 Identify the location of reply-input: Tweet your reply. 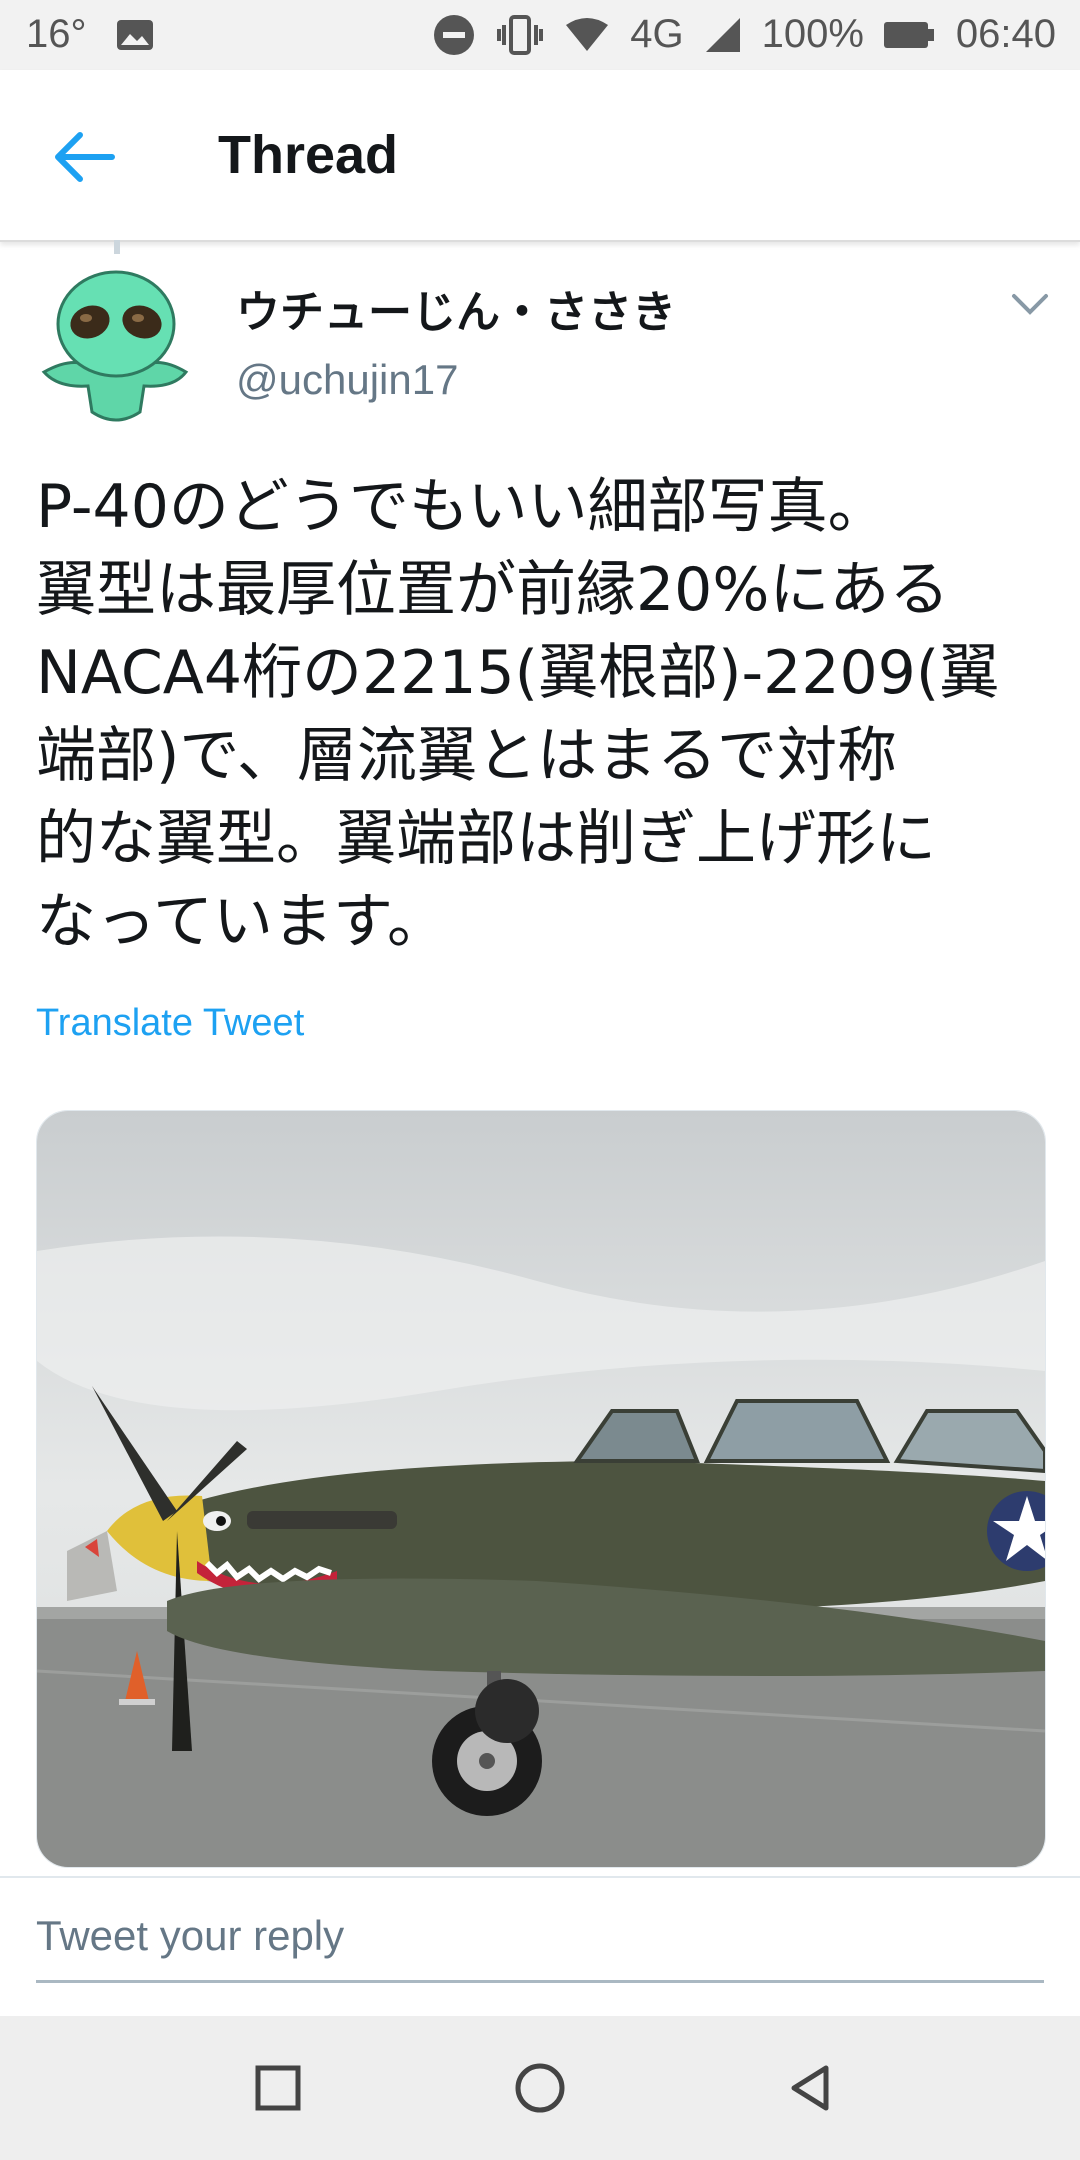
(540, 1947).